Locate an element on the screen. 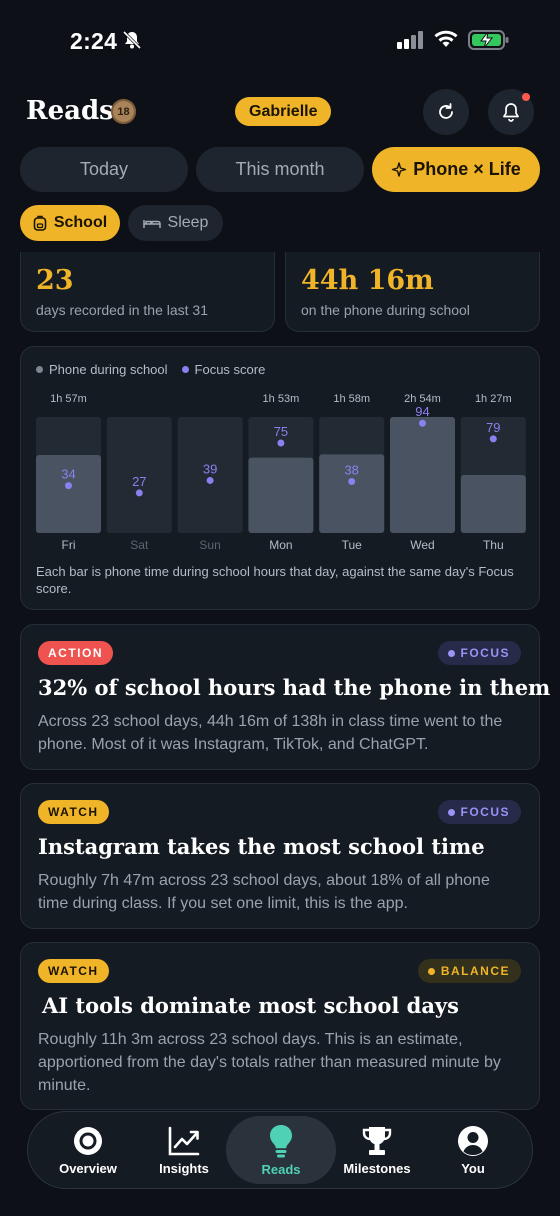 The image size is (560, 1216). x-tick-label: Thu is located at coordinates (493, 545).